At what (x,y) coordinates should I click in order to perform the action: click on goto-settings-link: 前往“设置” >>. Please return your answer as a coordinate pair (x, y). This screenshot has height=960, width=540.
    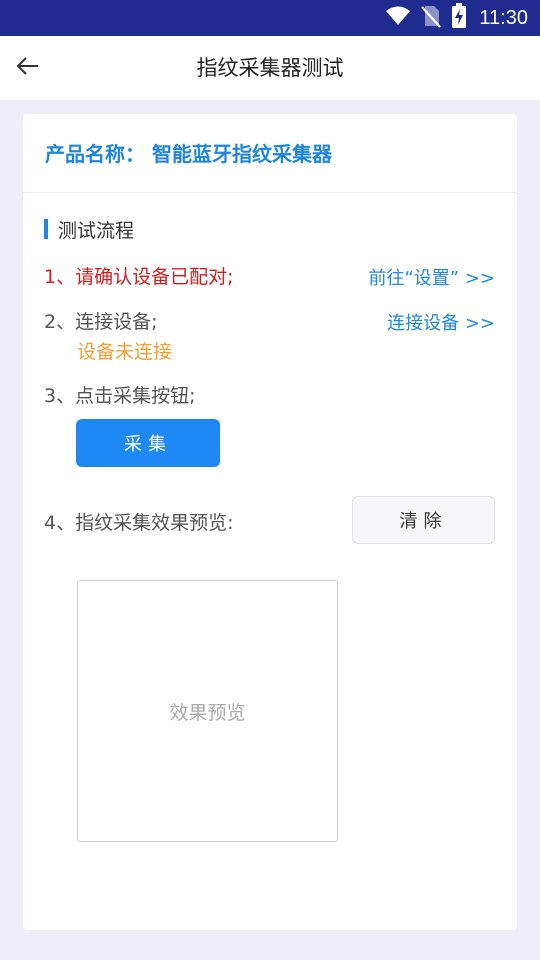
    Looking at the image, I should click on (431, 277).